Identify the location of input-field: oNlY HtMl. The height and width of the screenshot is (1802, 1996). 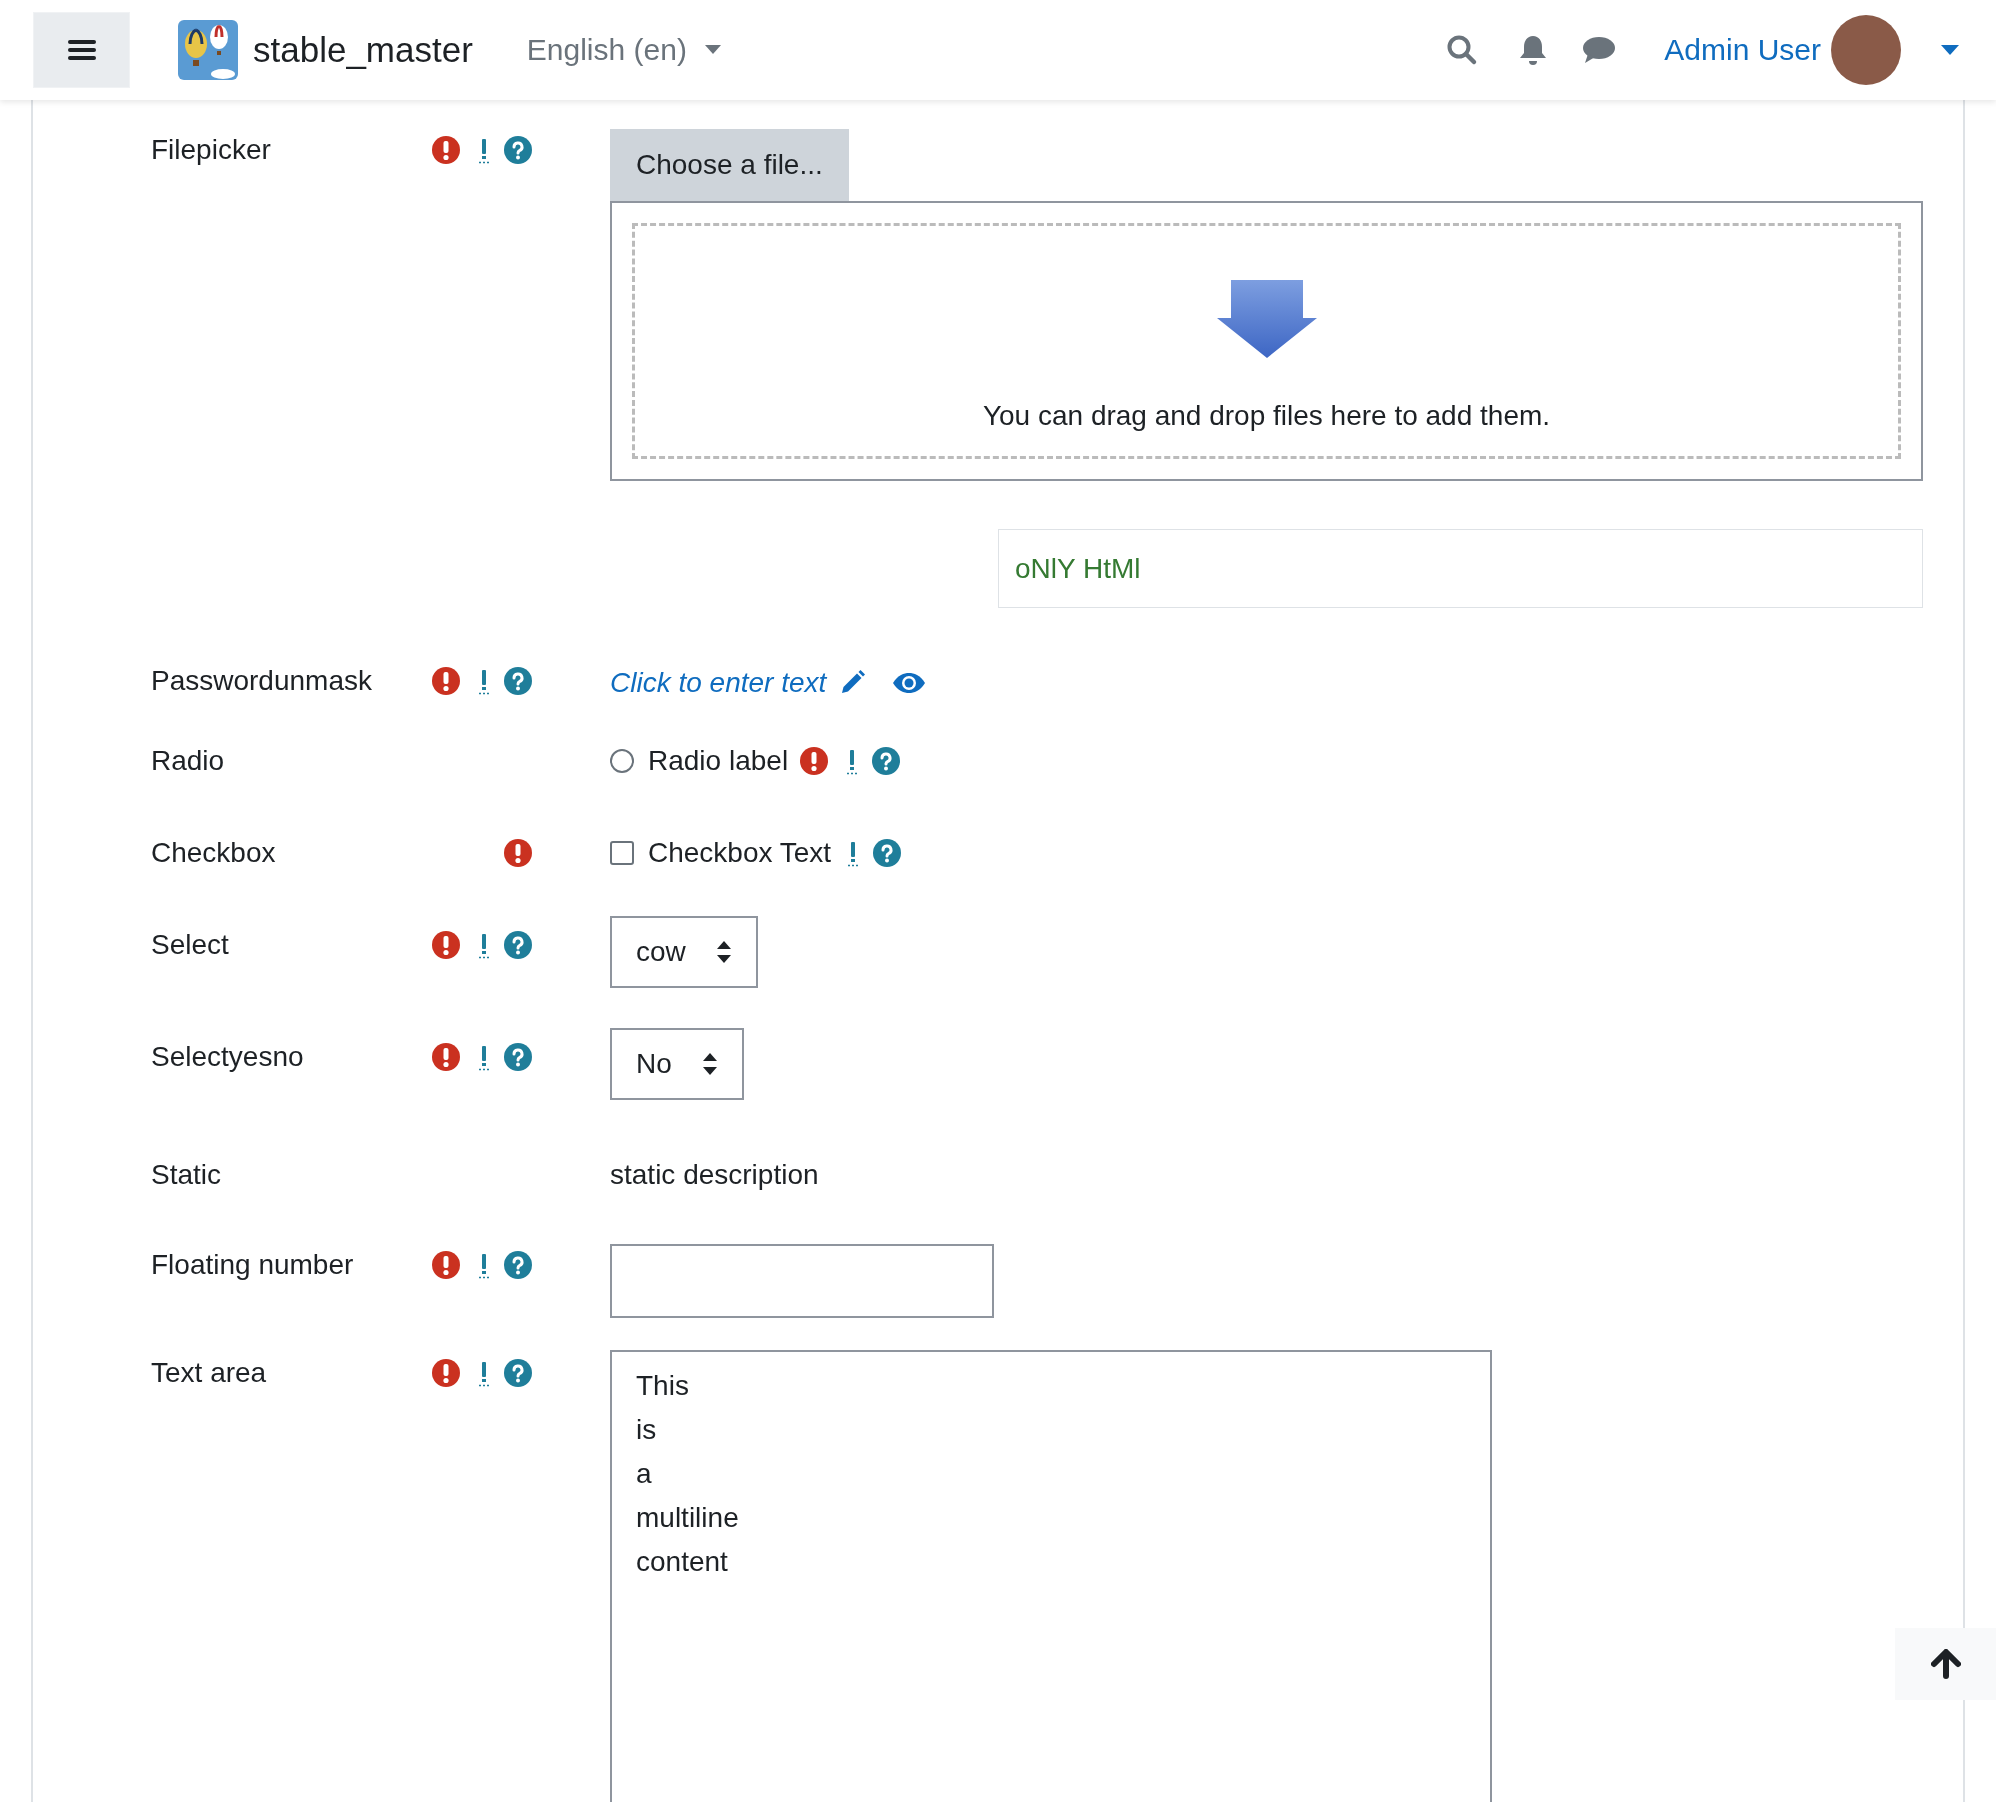
(1460, 568).